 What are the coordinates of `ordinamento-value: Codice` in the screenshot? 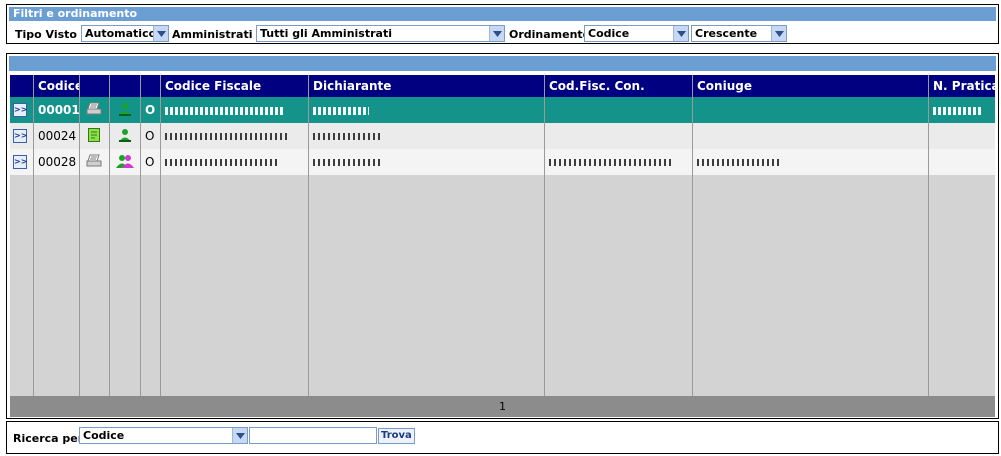 It's located at (609, 33).